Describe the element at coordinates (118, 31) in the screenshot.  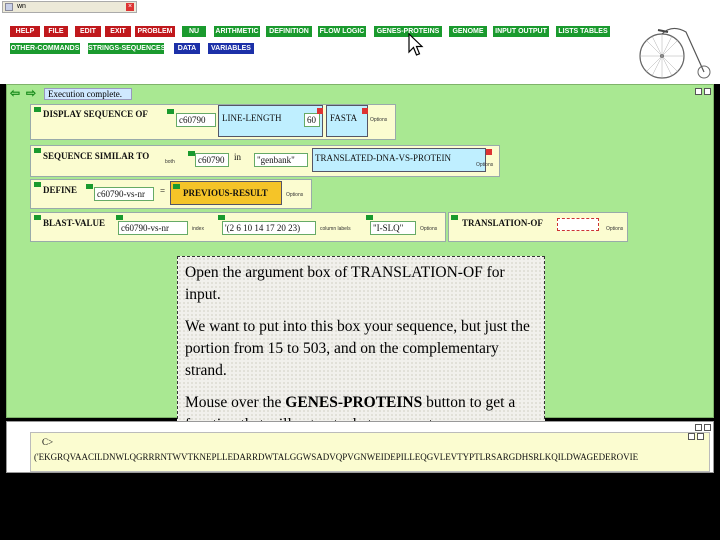
I see `toolbar-button-exit: EXIT` at that location.